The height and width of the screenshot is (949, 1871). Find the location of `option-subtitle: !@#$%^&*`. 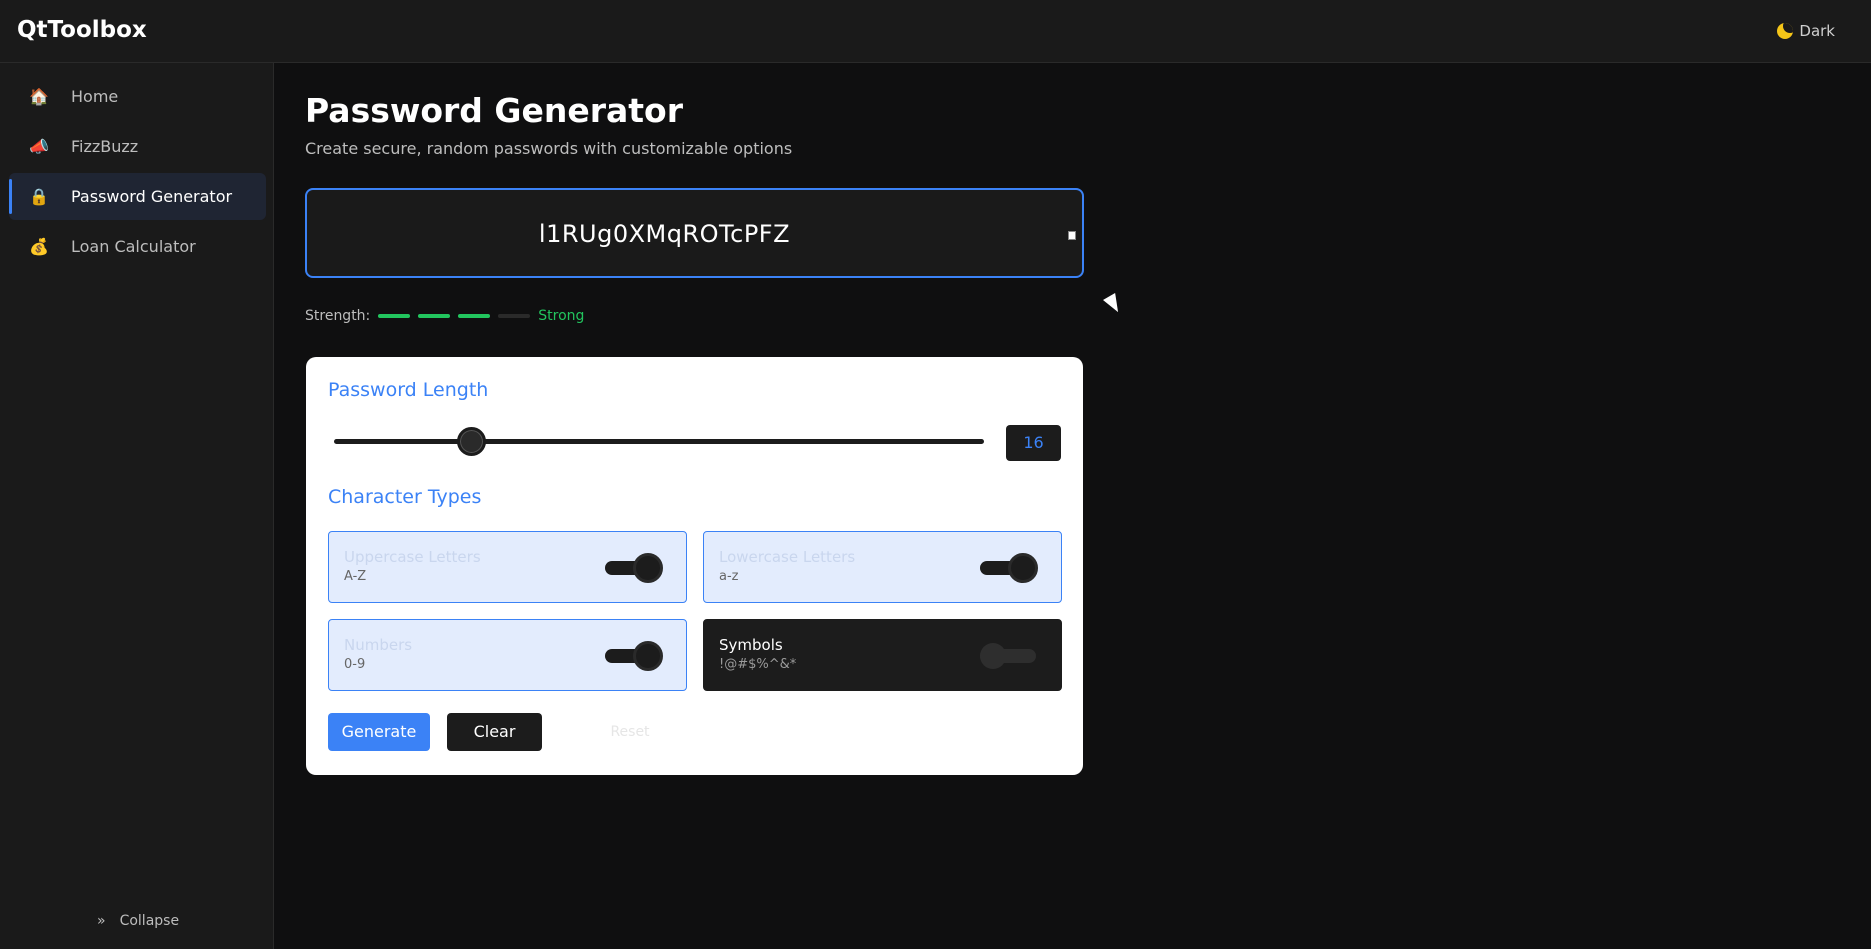

option-subtitle: !@#$%^&* is located at coordinates (758, 664).